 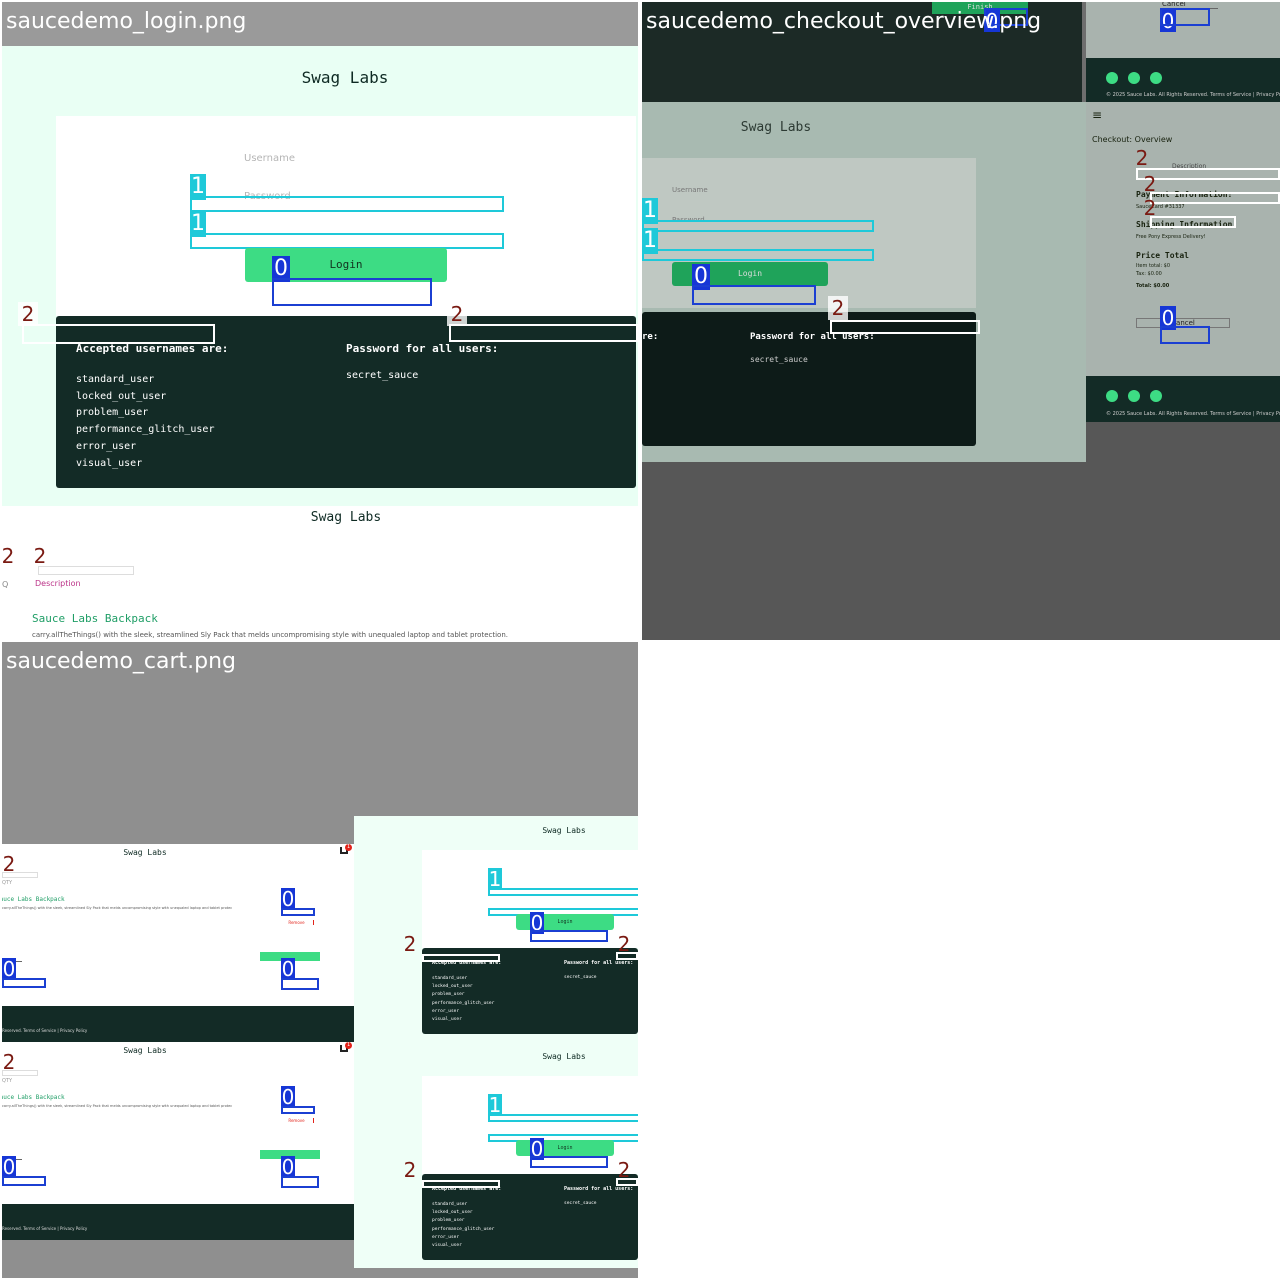 I want to click on cancel-button-box, so click(x=1185, y=335).